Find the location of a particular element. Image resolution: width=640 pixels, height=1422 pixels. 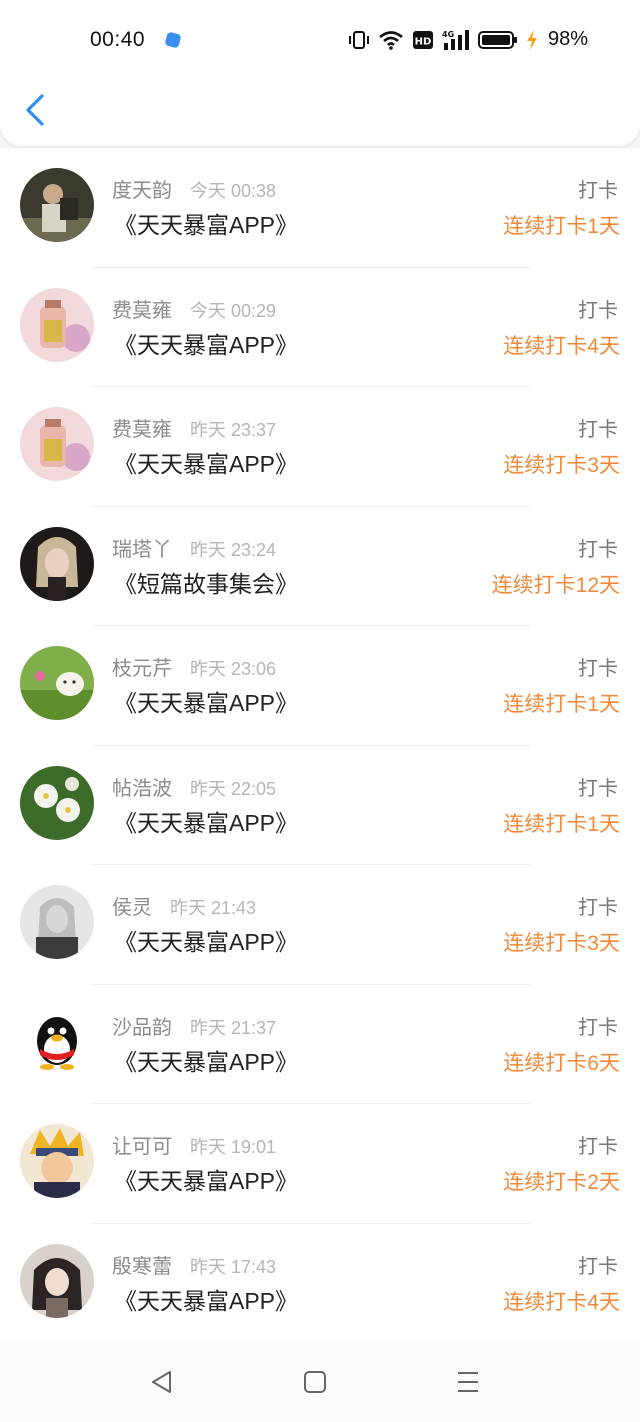

timestamp: 昨天 22:05 is located at coordinates (233, 788).